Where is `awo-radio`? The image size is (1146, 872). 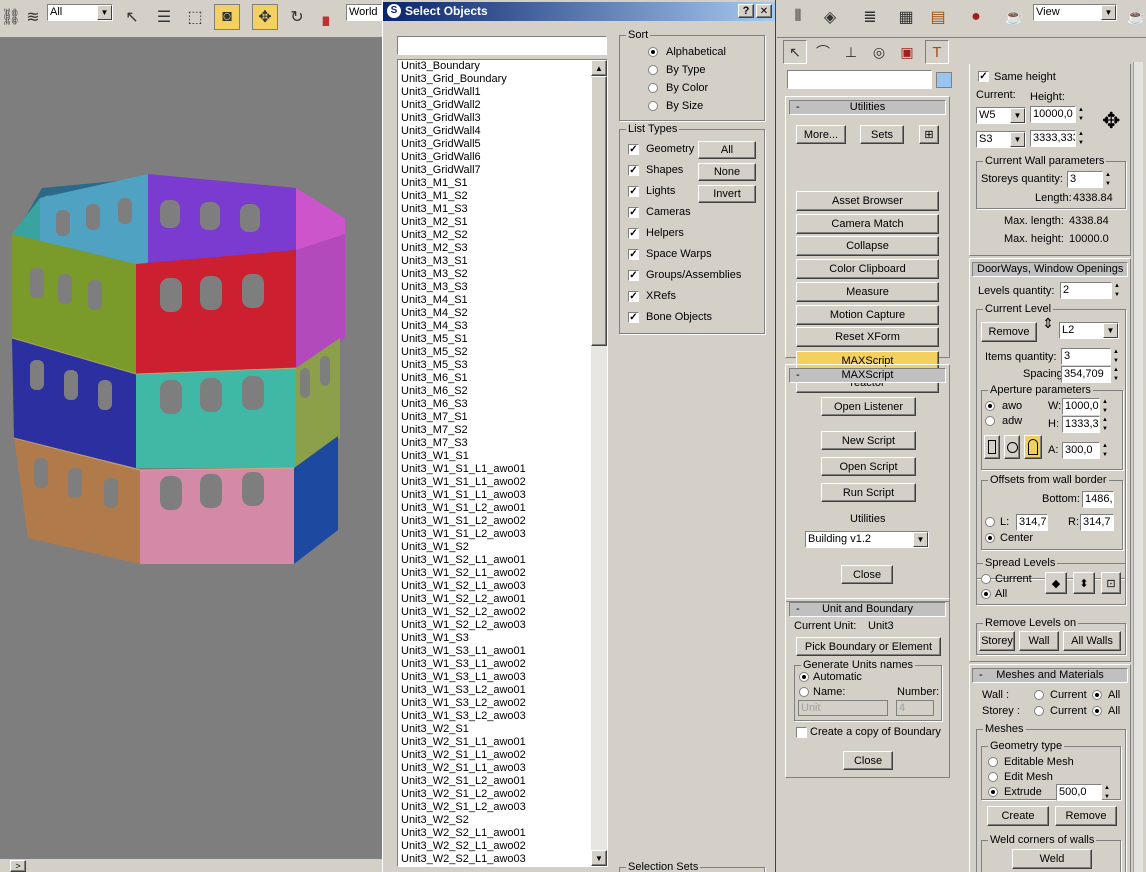
awo-radio is located at coordinates (990, 406).